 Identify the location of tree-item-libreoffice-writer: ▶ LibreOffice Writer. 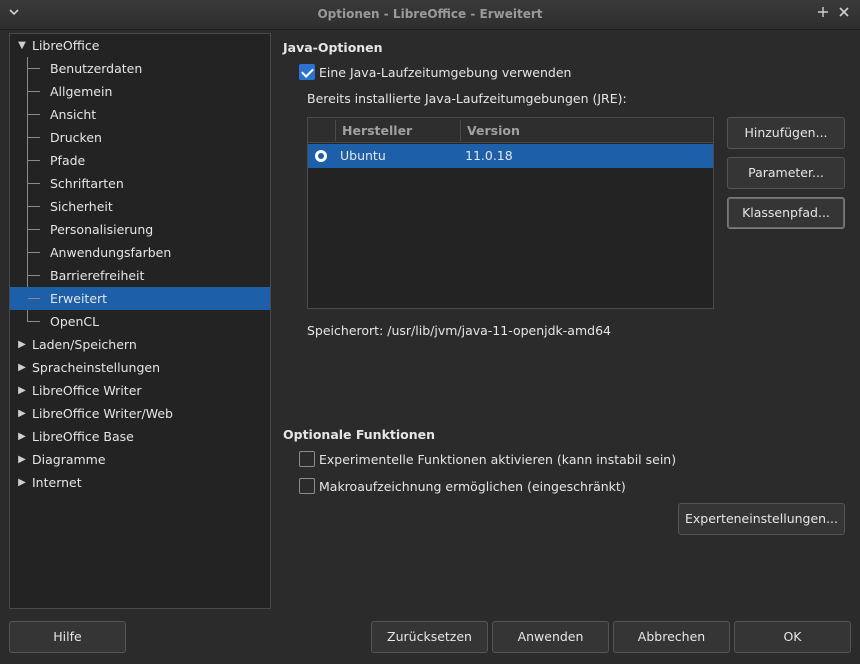
(140, 390).